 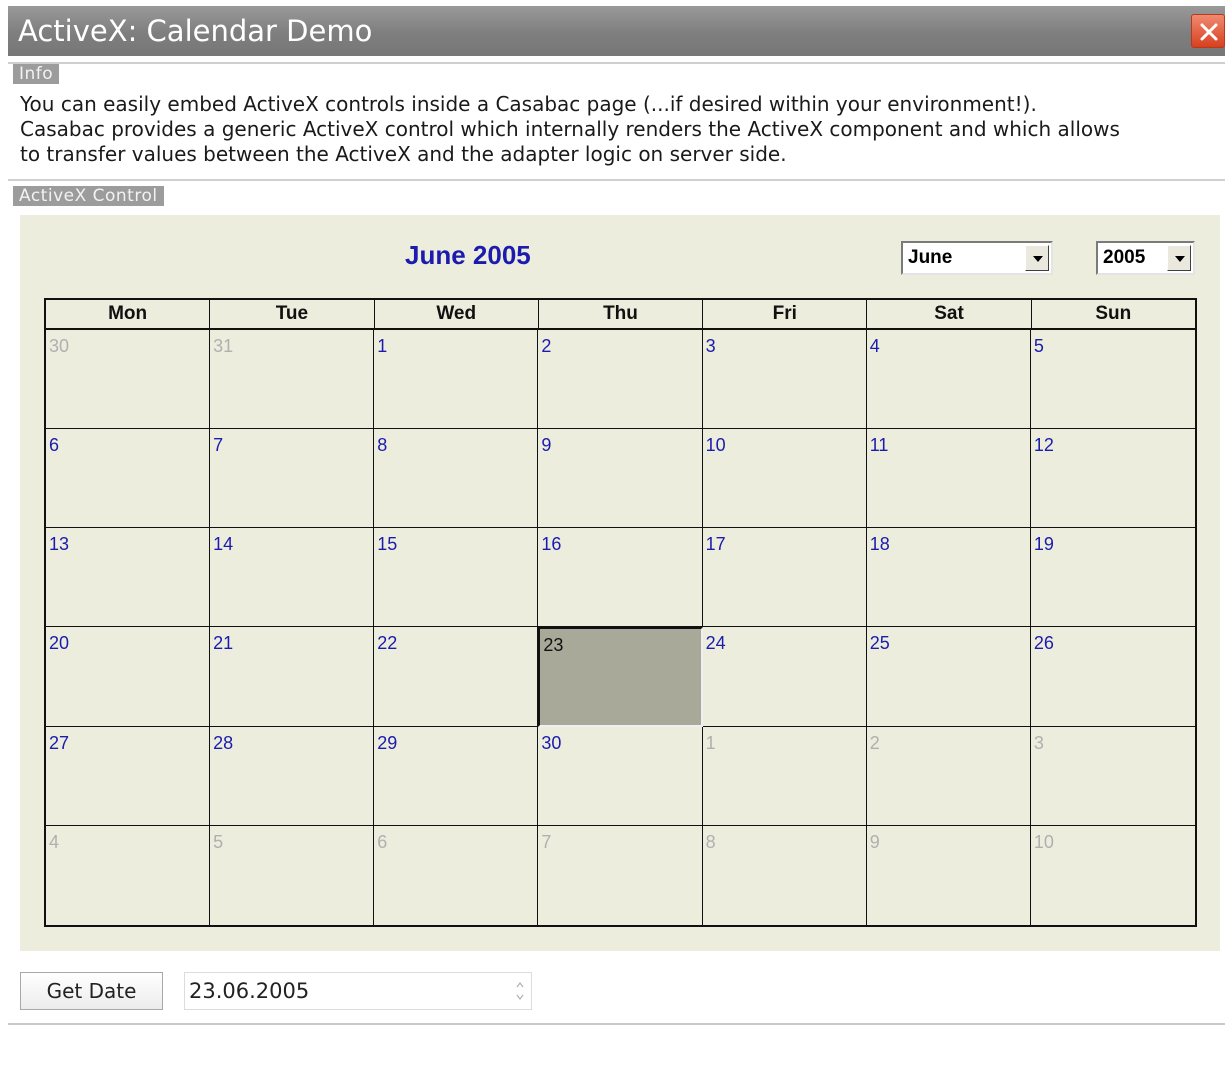 I want to click on close-icon, so click(x=1209, y=32).